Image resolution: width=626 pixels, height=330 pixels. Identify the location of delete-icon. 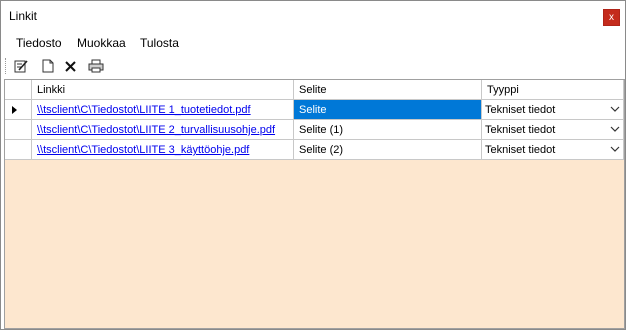
(70, 66).